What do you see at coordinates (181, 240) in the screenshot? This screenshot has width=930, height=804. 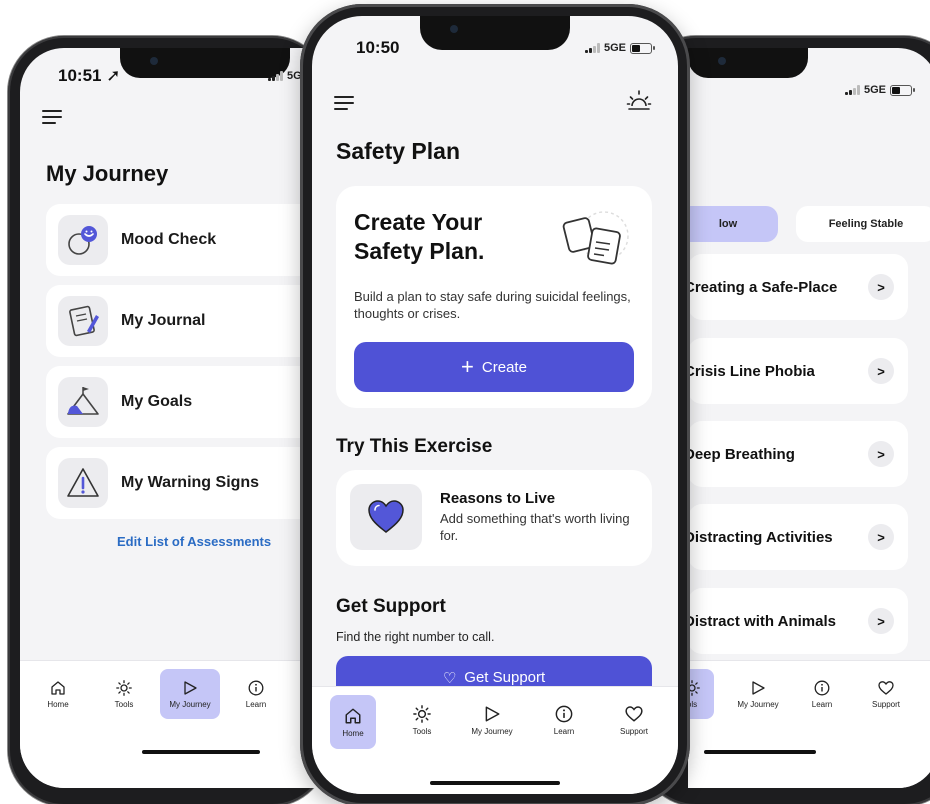 I see `journey-item-mood-check: Mood Check` at bounding box center [181, 240].